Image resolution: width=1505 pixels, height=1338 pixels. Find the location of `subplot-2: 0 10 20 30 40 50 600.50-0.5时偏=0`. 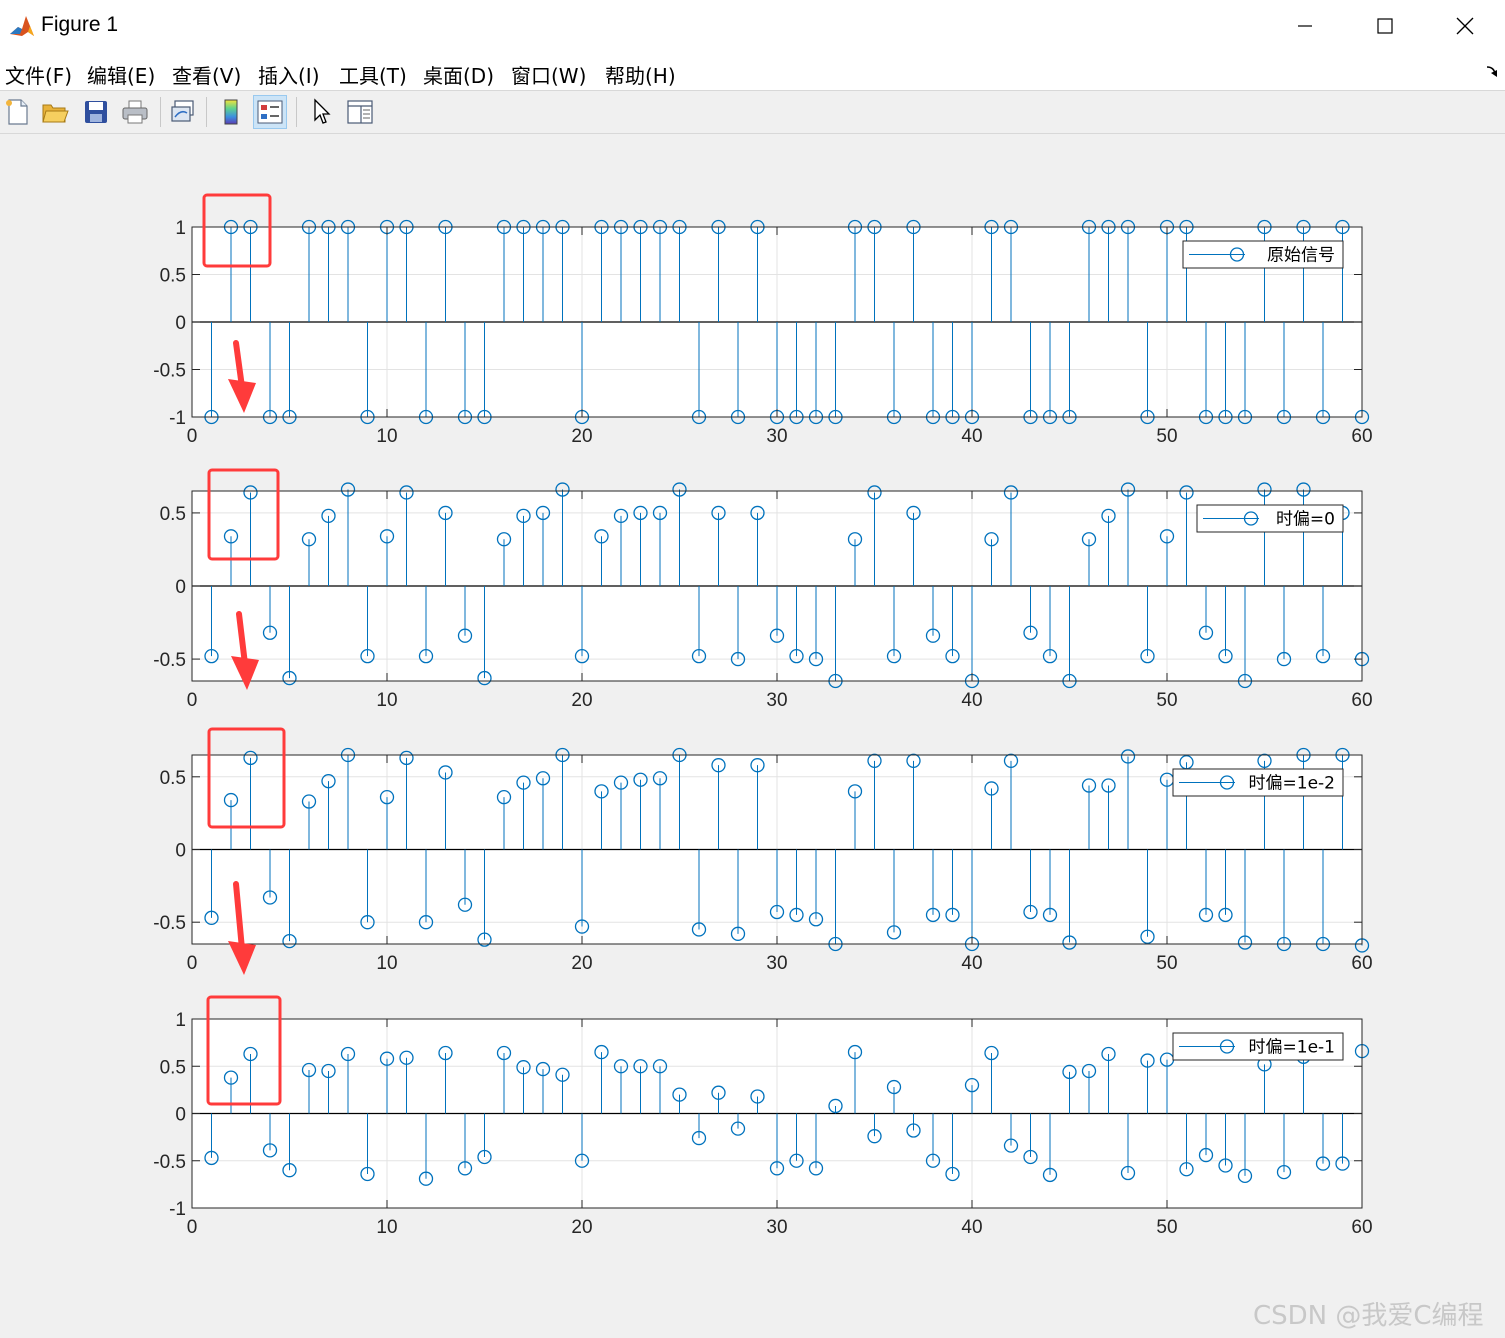

subplot-2: 0 10 20 30 40 50 600.50-0.5时偏=0 is located at coordinates (763, 596).